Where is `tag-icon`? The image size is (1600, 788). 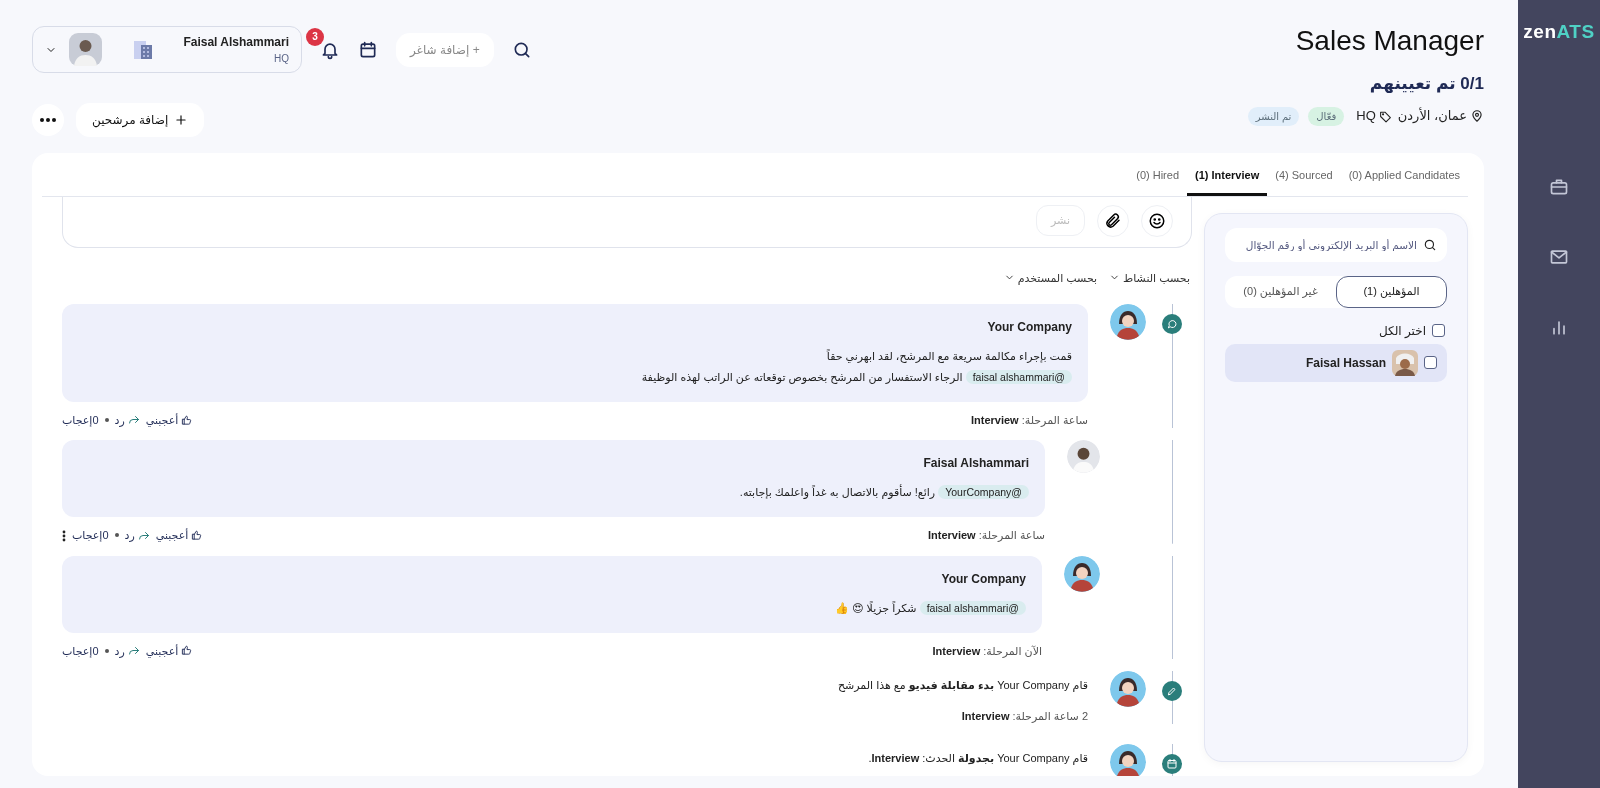
tag-icon is located at coordinates (1385, 116).